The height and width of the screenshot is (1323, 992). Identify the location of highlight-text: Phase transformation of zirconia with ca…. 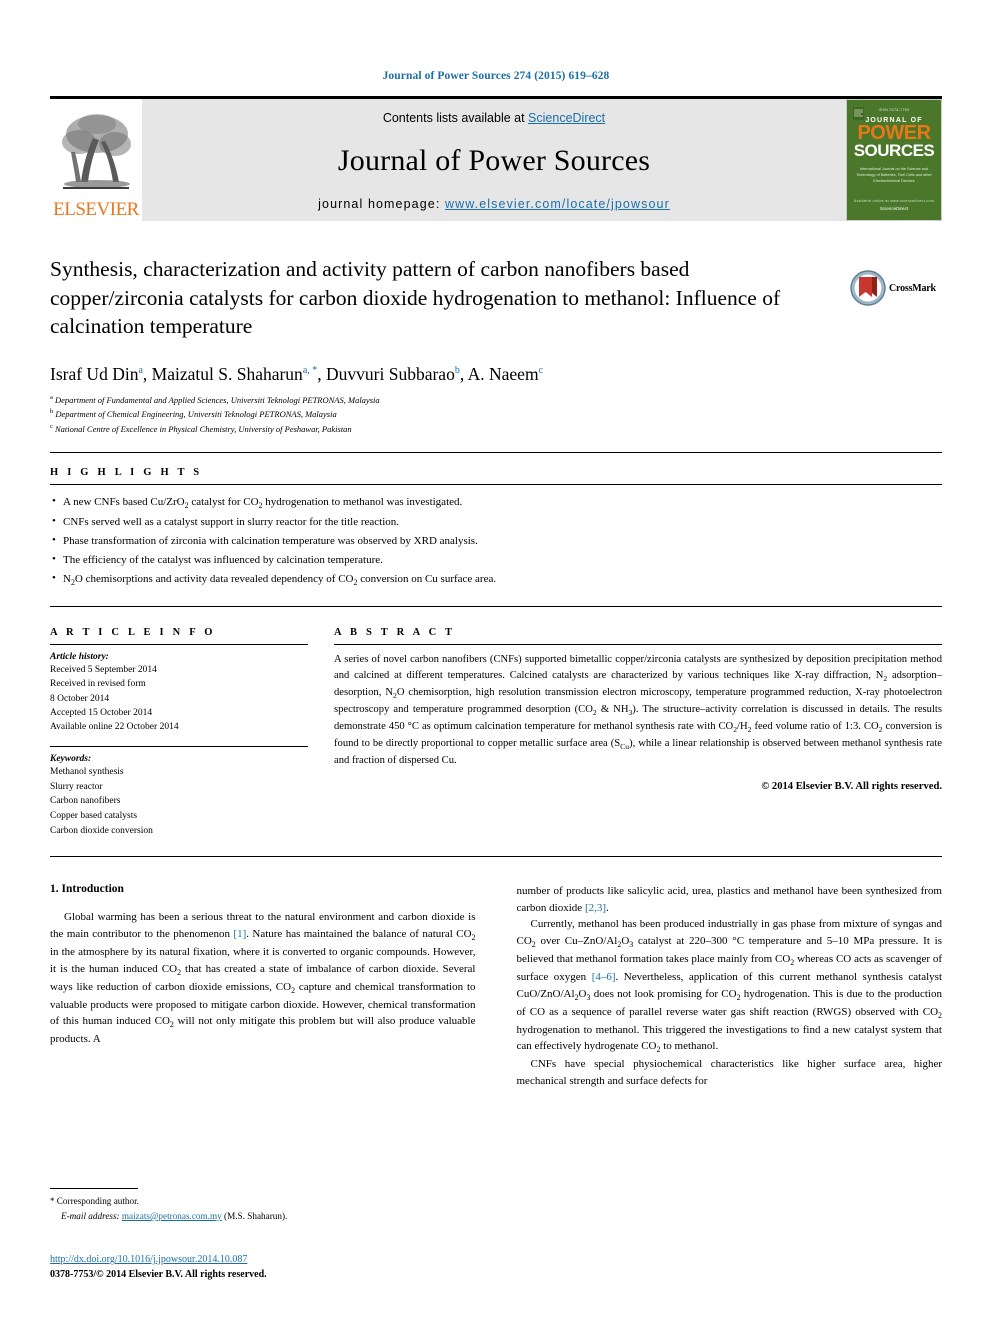
(270, 541).